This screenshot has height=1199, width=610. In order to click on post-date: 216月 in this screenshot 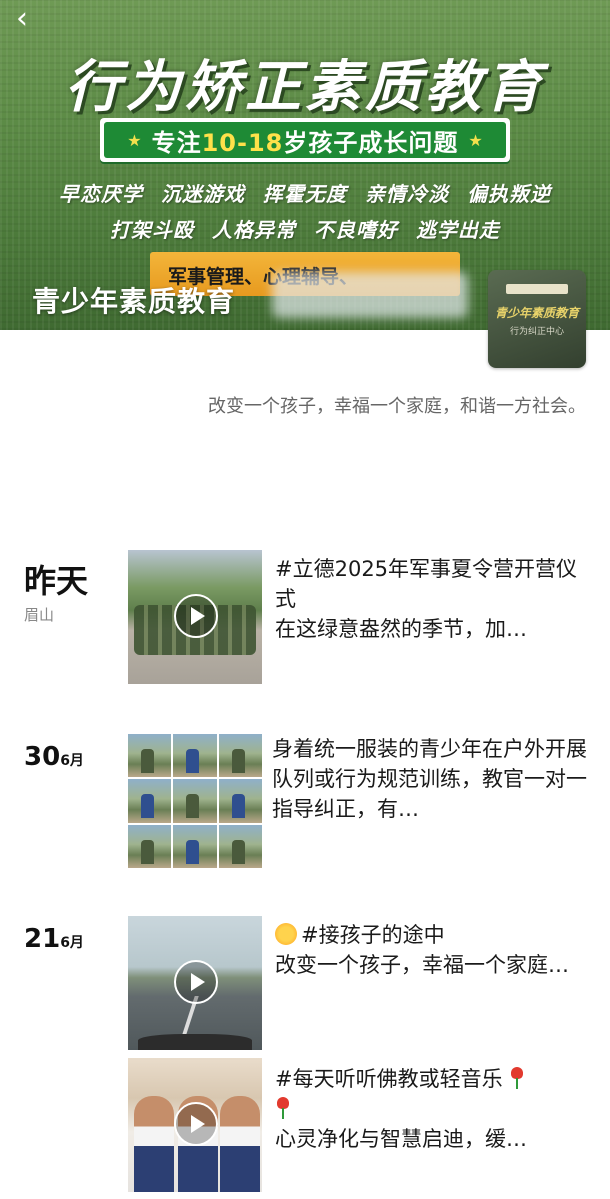, I will do `click(54, 939)`.